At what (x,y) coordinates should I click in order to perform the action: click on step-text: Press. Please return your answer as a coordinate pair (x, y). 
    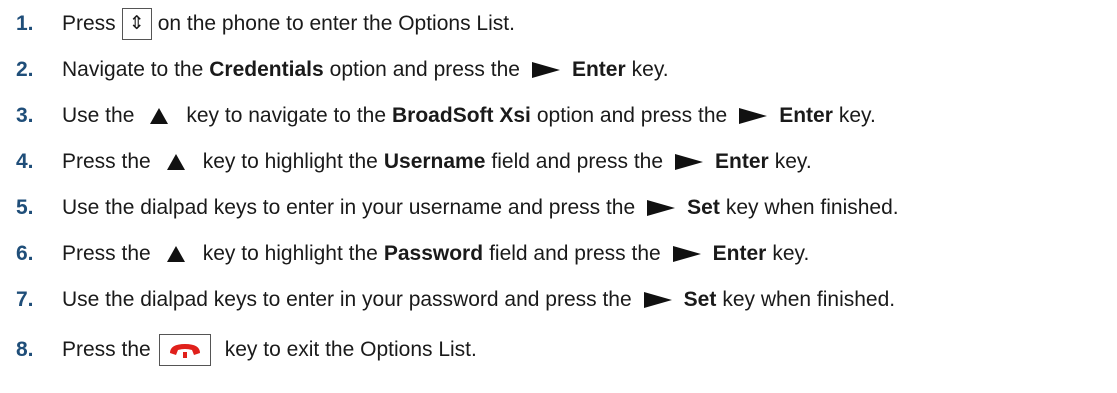
    Looking at the image, I should click on (89, 23).